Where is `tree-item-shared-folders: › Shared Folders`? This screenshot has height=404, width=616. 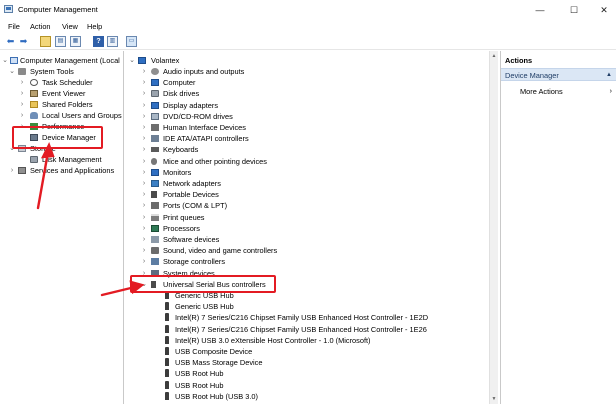
tree-item-shared-folders: › Shared Folders is located at coordinates (61, 104).